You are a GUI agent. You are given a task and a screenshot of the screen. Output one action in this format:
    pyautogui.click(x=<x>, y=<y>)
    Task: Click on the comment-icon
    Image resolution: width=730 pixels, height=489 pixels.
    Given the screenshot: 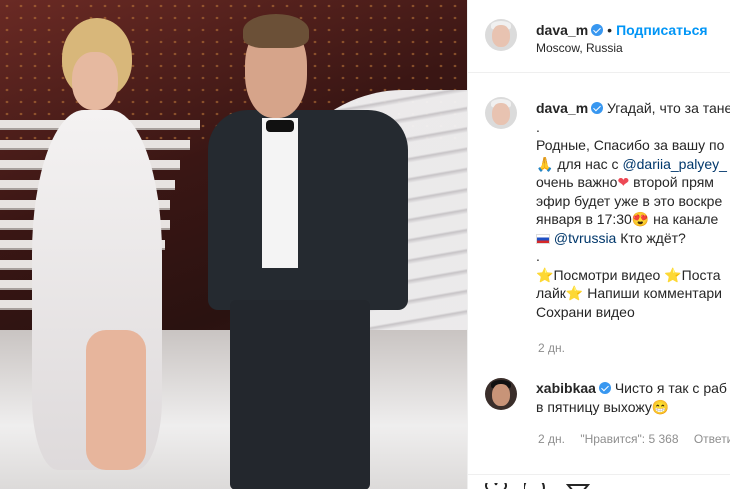 What is the action you would take?
    pyautogui.click(x=536, y=486)
    